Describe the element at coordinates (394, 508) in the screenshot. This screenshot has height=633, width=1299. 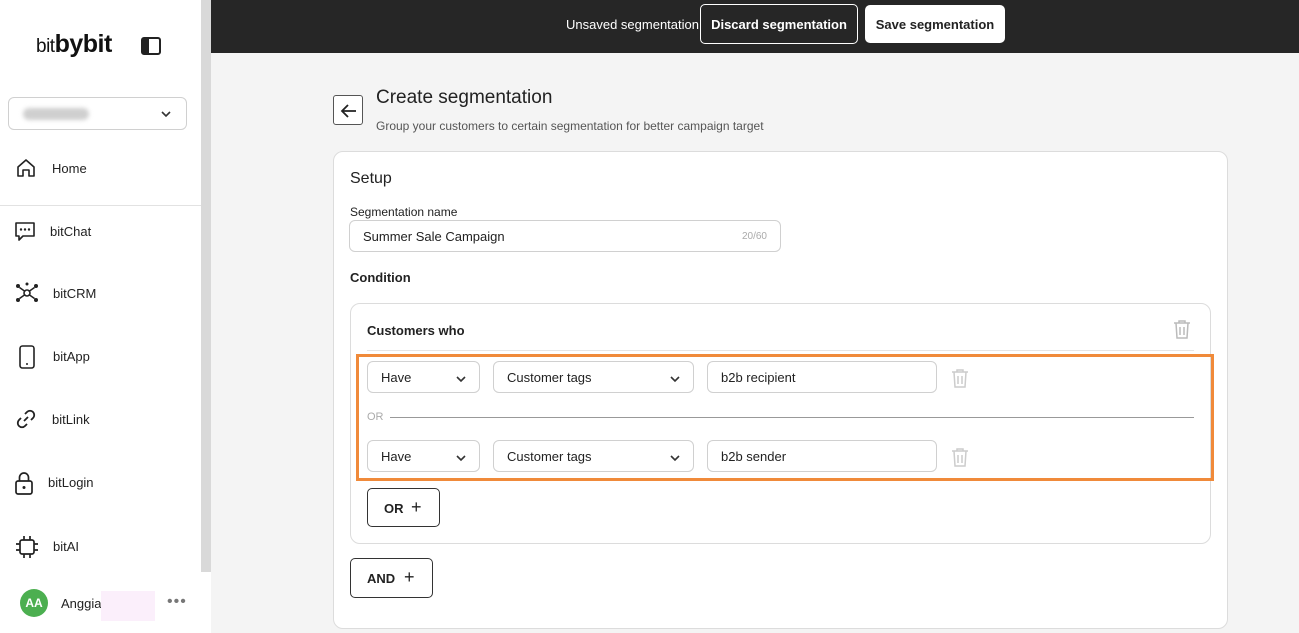
I see `or-button-label: OR` at that location.